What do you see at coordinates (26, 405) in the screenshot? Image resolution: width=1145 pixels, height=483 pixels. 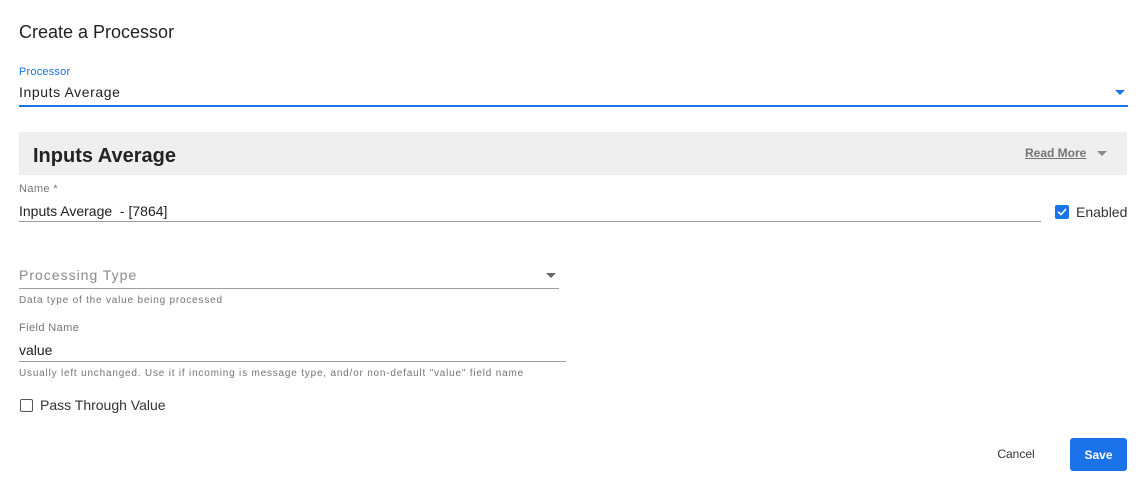 I see `pass-through-checkbox` at bounding box center [26, 405].